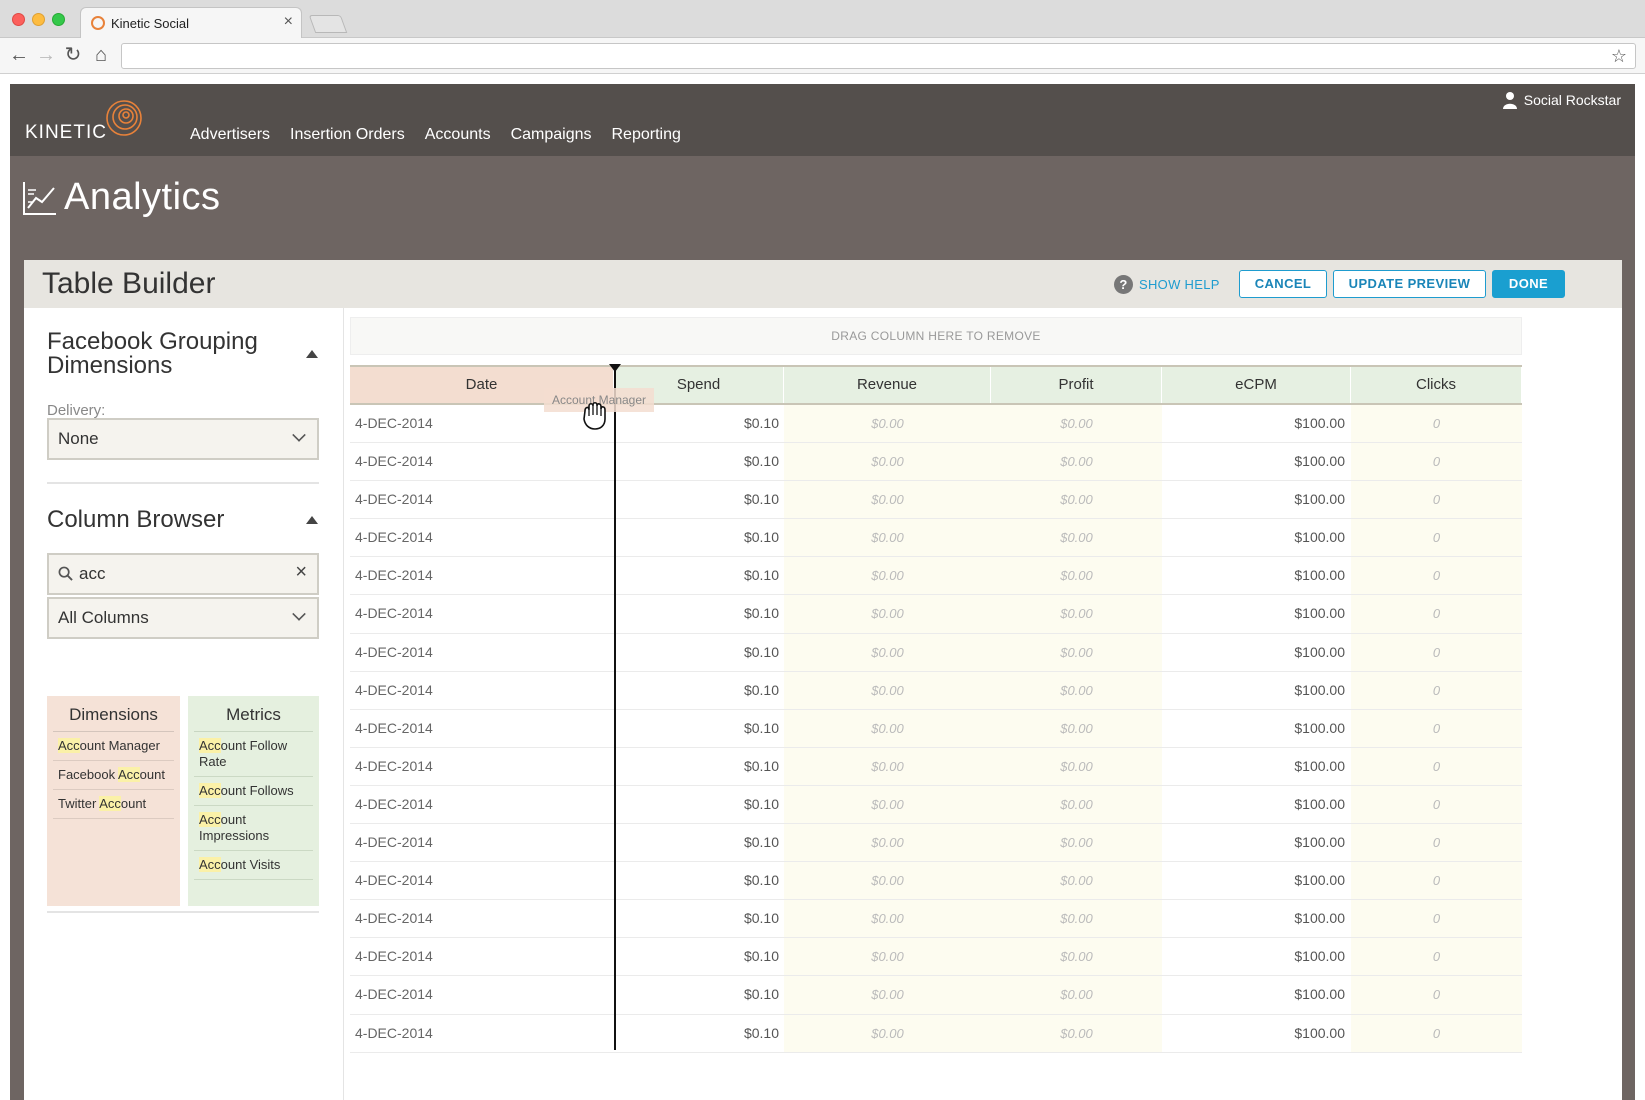  Describe the element at coordinates (113, 746) in the screenshot. I see `dimension-item: Account Manager` at that location.